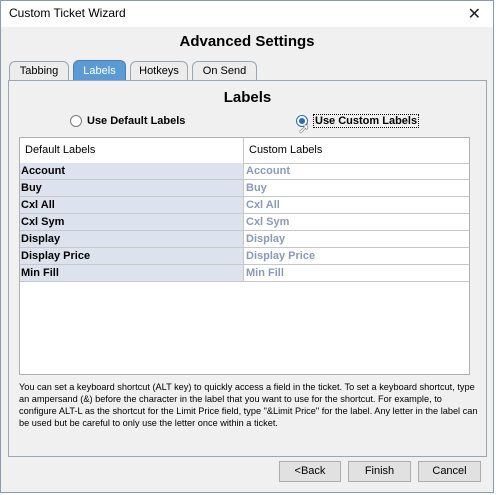 This screenshot has width=496, height=495. I want to click on close-icon: ✕, so click(474, 13).